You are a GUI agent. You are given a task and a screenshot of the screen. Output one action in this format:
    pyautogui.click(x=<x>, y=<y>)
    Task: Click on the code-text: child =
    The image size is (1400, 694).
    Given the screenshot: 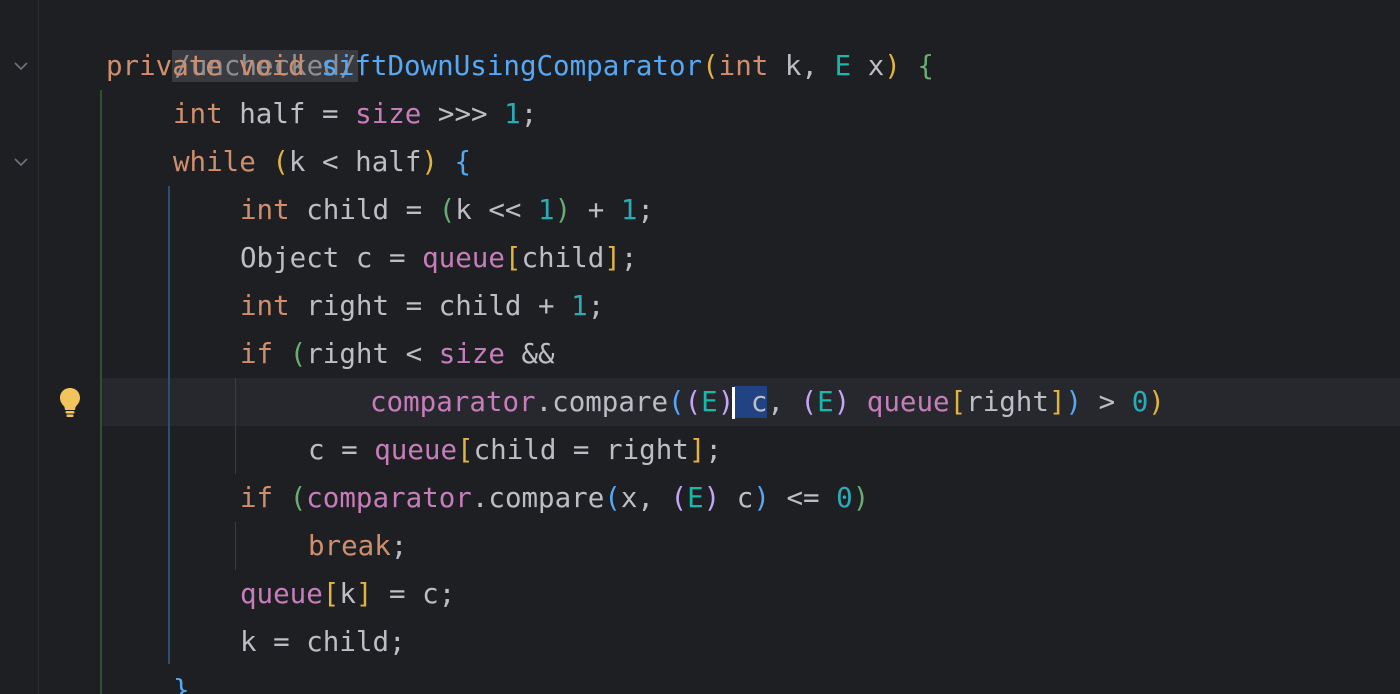 What is the action you would take?
    pyautogui.click(x=372, y=210)
    